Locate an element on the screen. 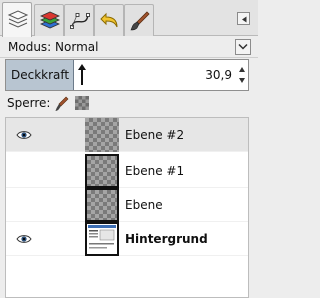 This screenshot has width=320, height=298. layer-name: Ebene #1 is located at coordinates (154, 171).